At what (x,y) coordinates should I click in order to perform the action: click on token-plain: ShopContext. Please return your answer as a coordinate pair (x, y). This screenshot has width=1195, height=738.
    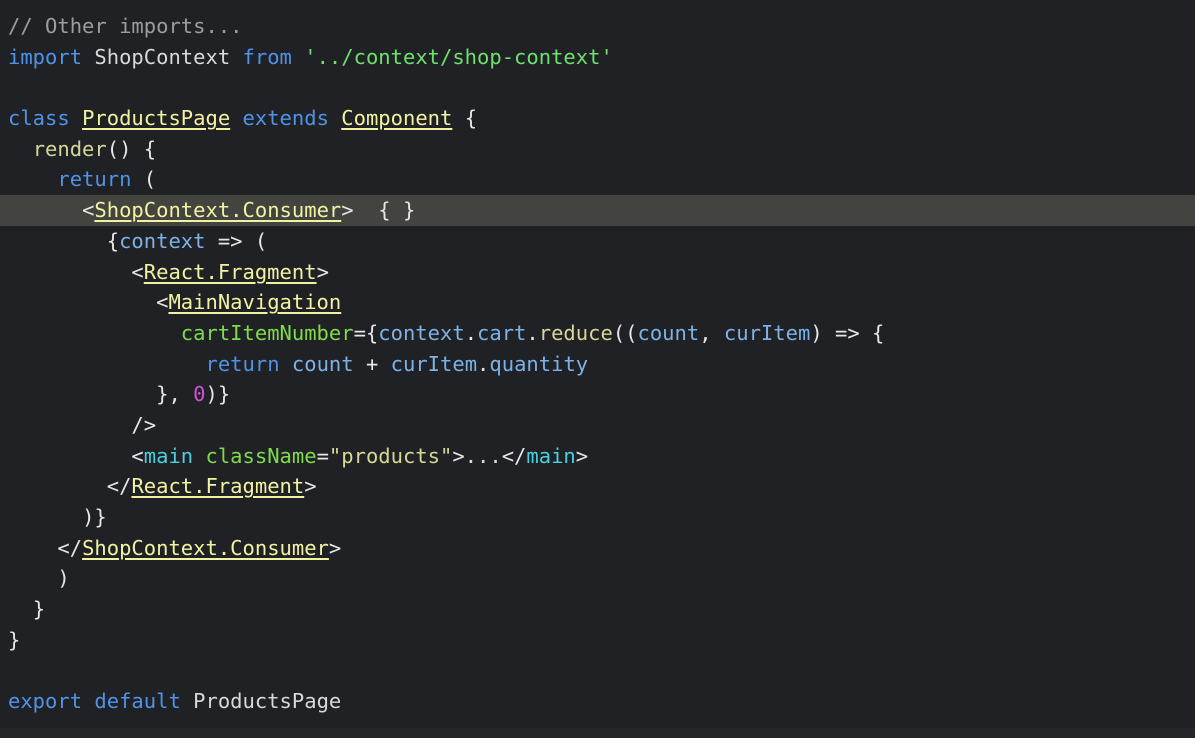
    Looking at the image, I should click on (162, 56).